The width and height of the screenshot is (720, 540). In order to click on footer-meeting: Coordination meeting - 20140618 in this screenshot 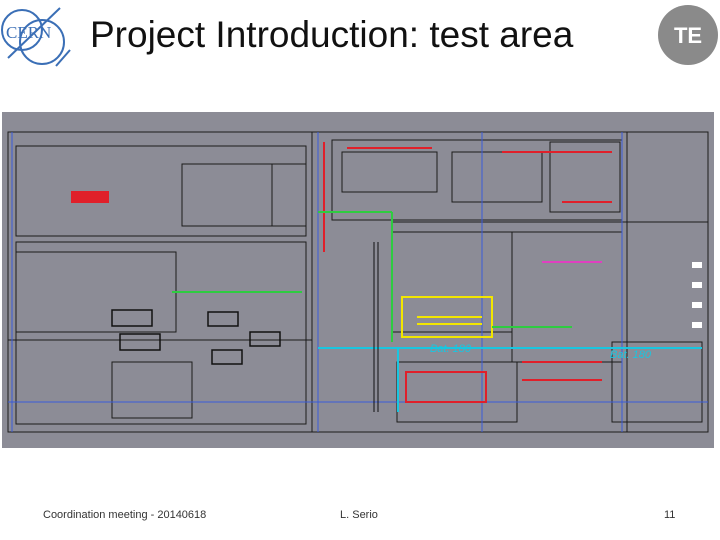, I will do `click(125, 515)`.